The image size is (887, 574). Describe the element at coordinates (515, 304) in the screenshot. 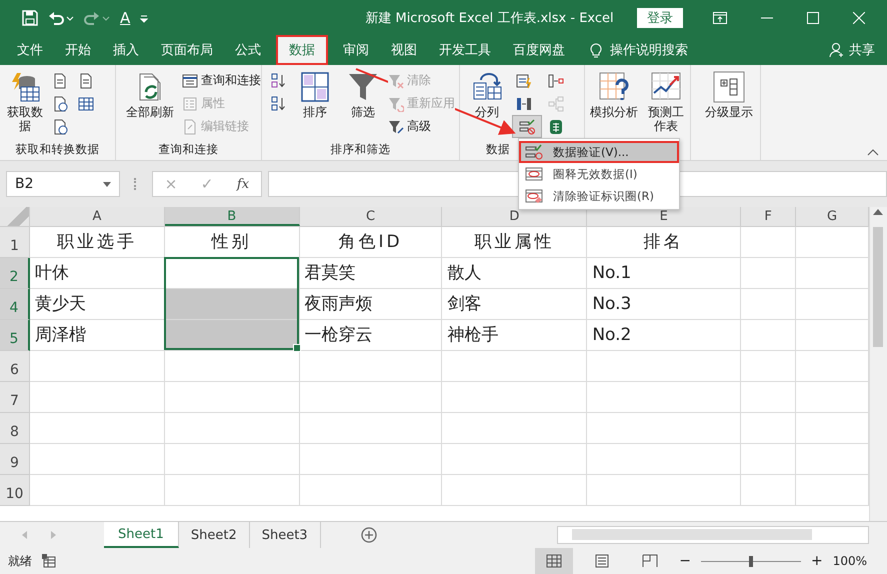

I see `table-cell: 剑客` at that location.